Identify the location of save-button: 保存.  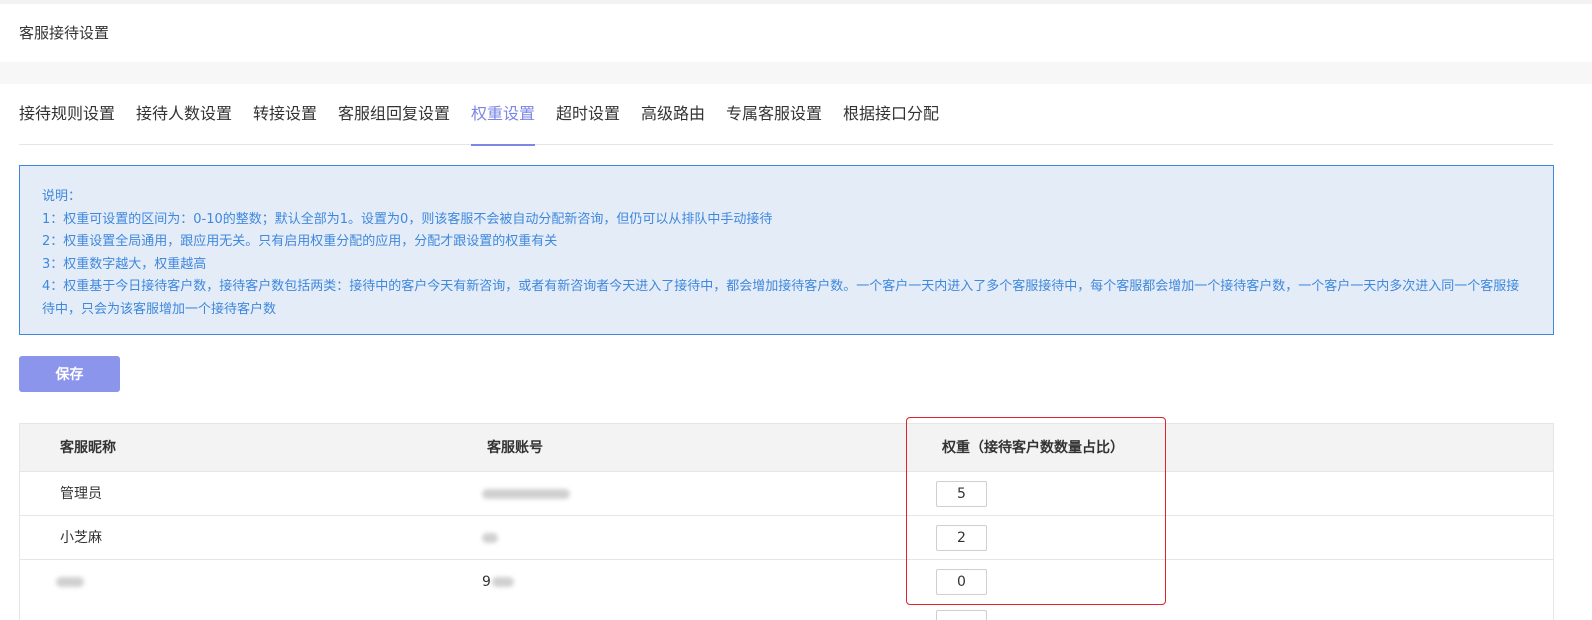
(69, 374).